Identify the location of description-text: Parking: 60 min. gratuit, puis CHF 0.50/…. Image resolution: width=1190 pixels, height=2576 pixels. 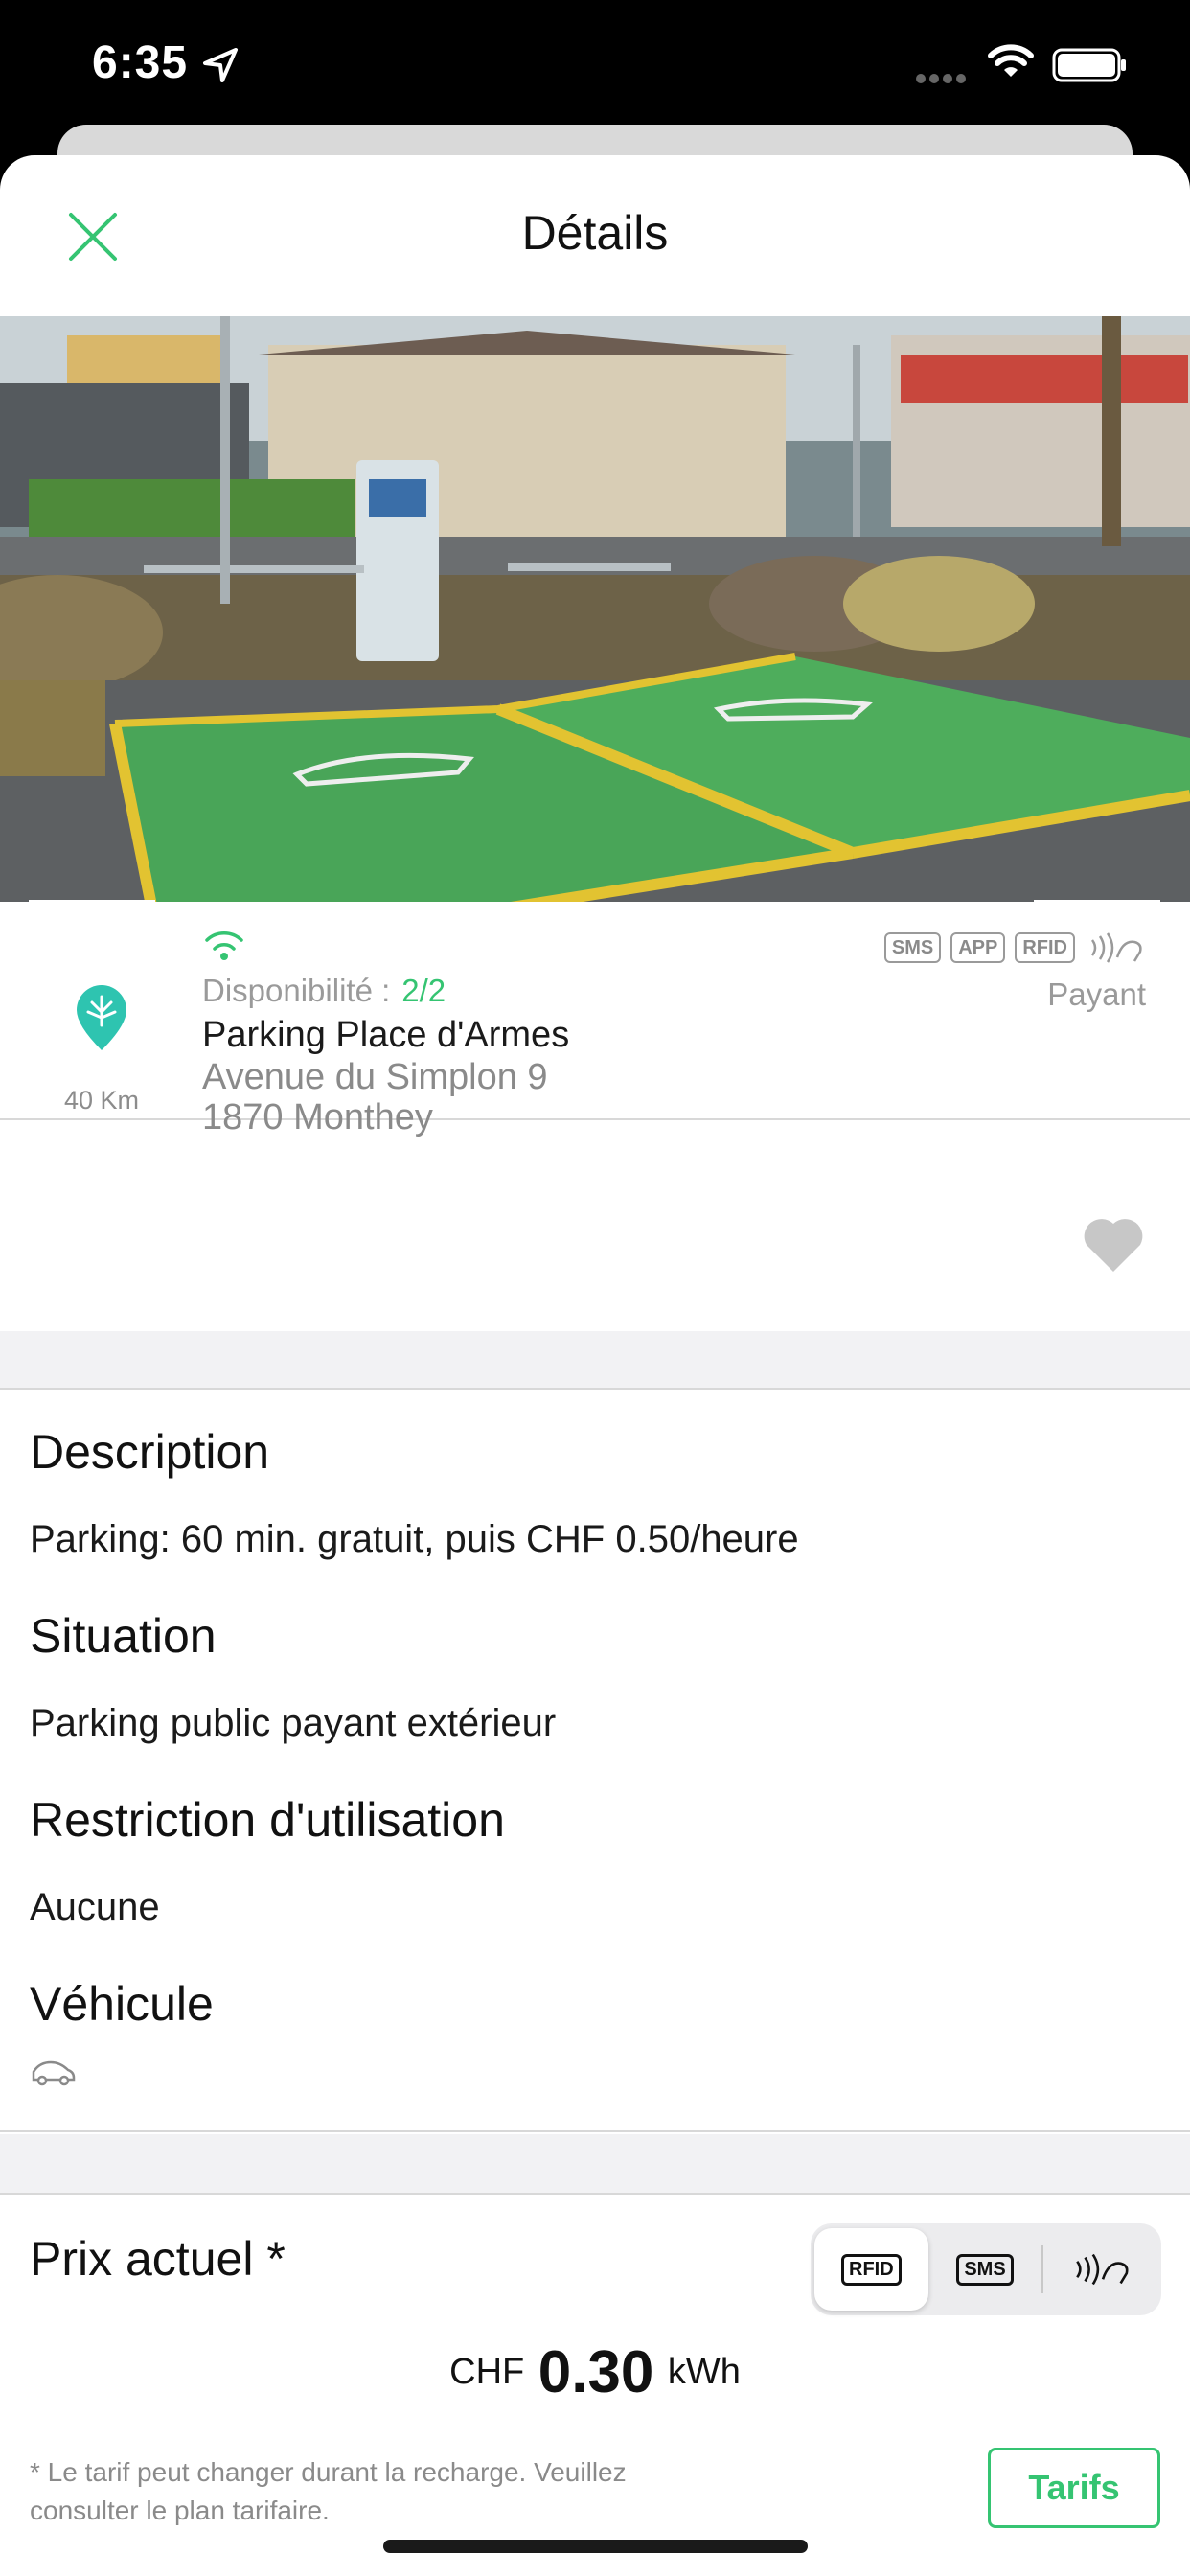
(414, 1539).